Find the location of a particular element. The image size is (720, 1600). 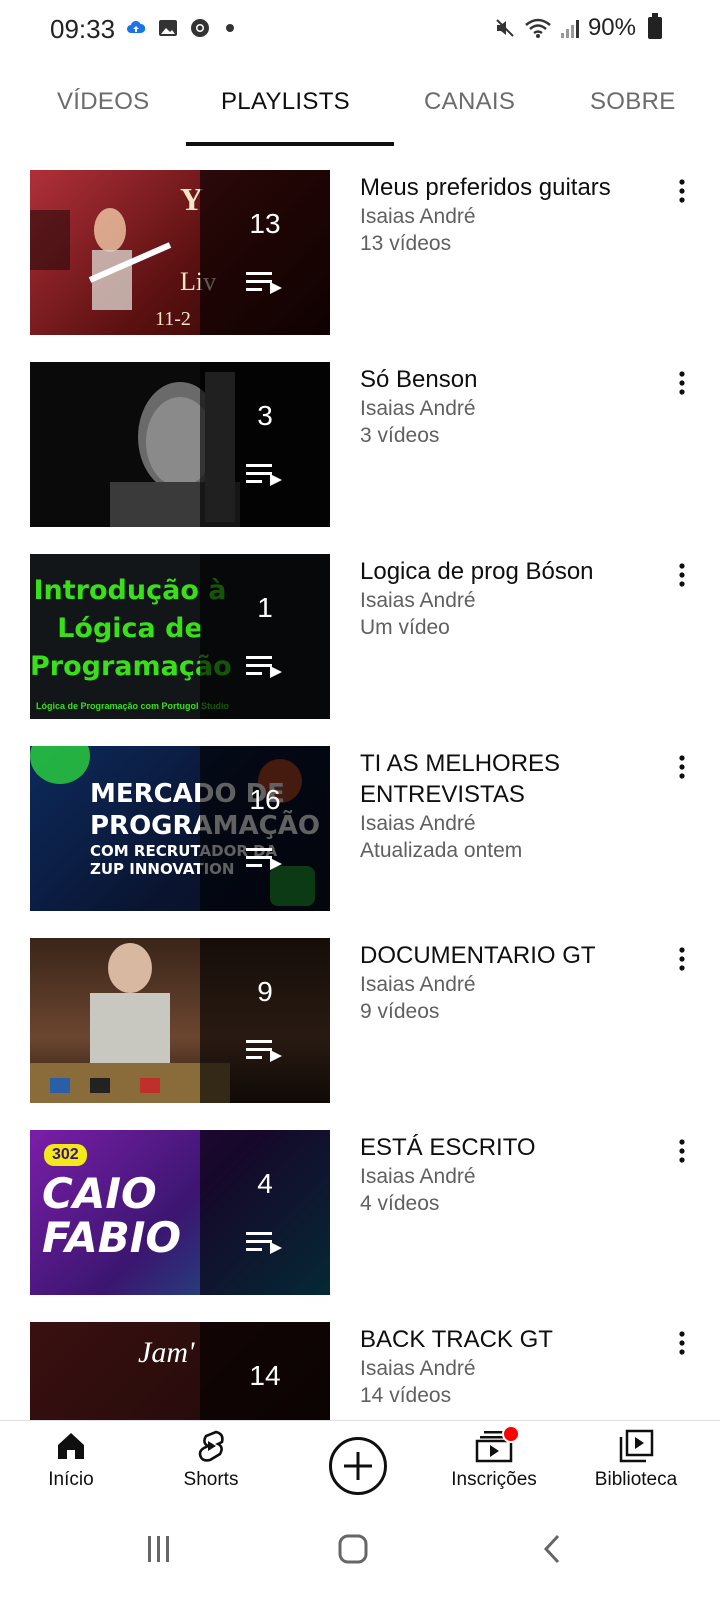

tab-playlists: PLAYLISTS is located at coordinates (285, 102).